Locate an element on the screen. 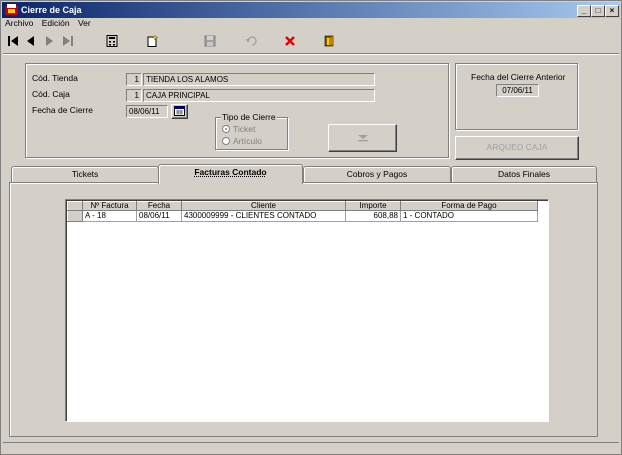  tab-facturas-label: Facturas Contado is located at coordinates (230, 172).